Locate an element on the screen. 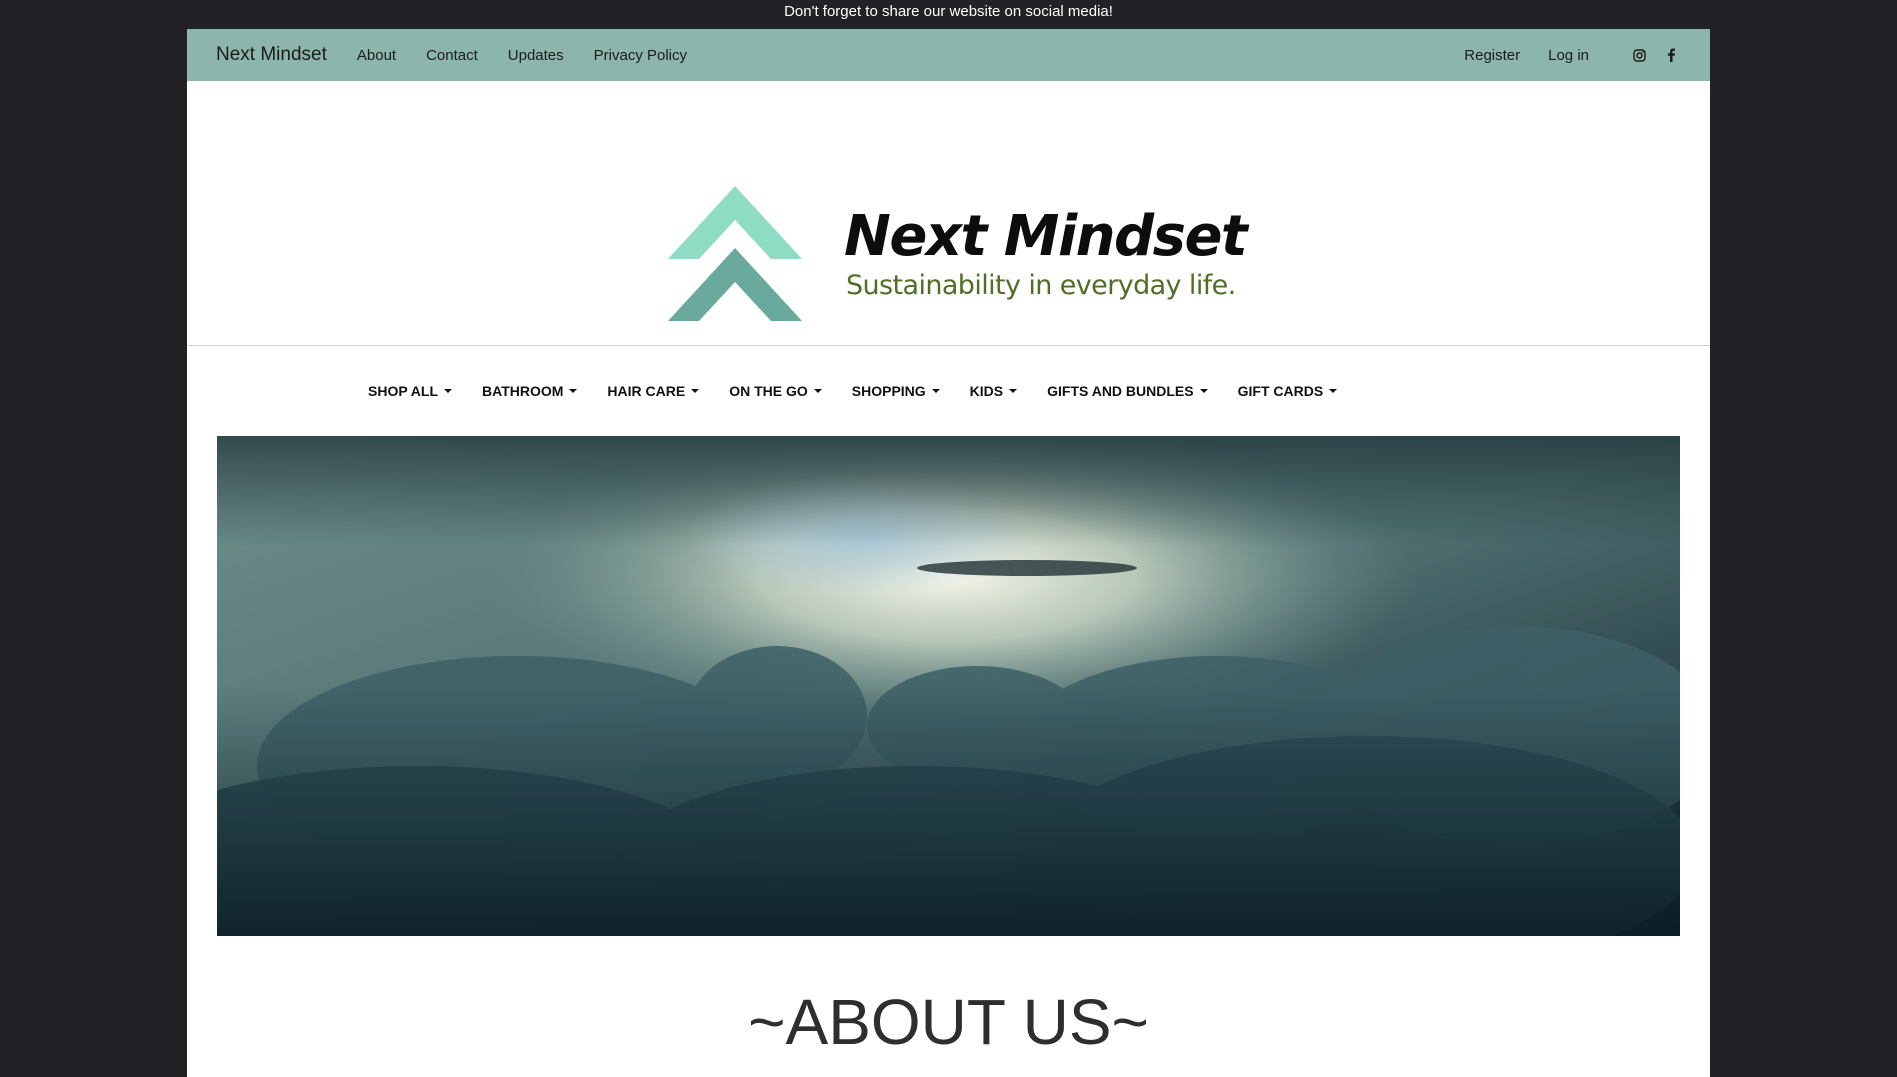 The width and height of the screenshot is (1897, 1077). category-on-the-go: ON THE GO is located at coordinates (775, 391).